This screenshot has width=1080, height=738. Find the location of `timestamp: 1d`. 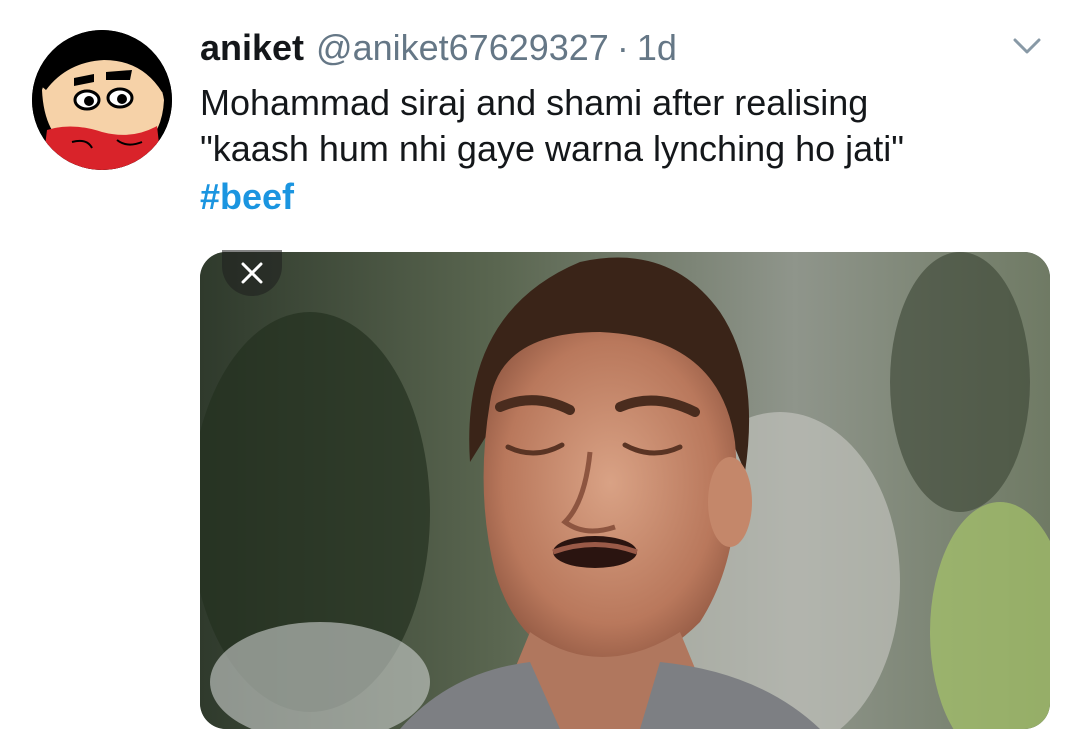

timestamp: 1d is located at coordinates (657, 48).